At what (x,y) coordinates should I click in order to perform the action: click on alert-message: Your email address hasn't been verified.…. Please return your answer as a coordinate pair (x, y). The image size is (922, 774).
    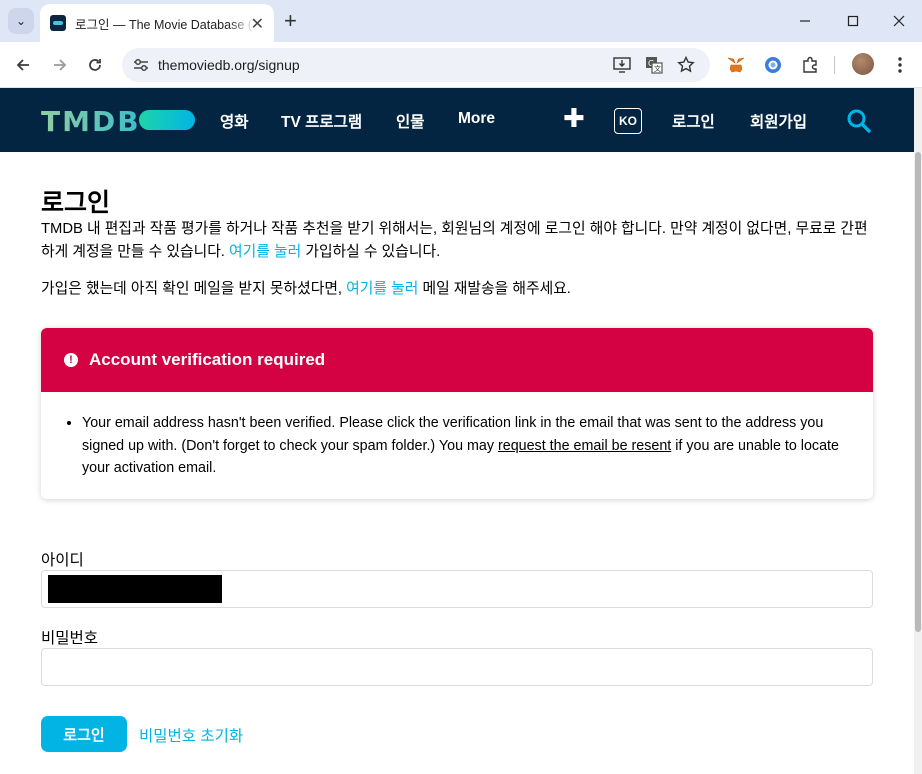
    Looking at the image, I should click on (467, 446).